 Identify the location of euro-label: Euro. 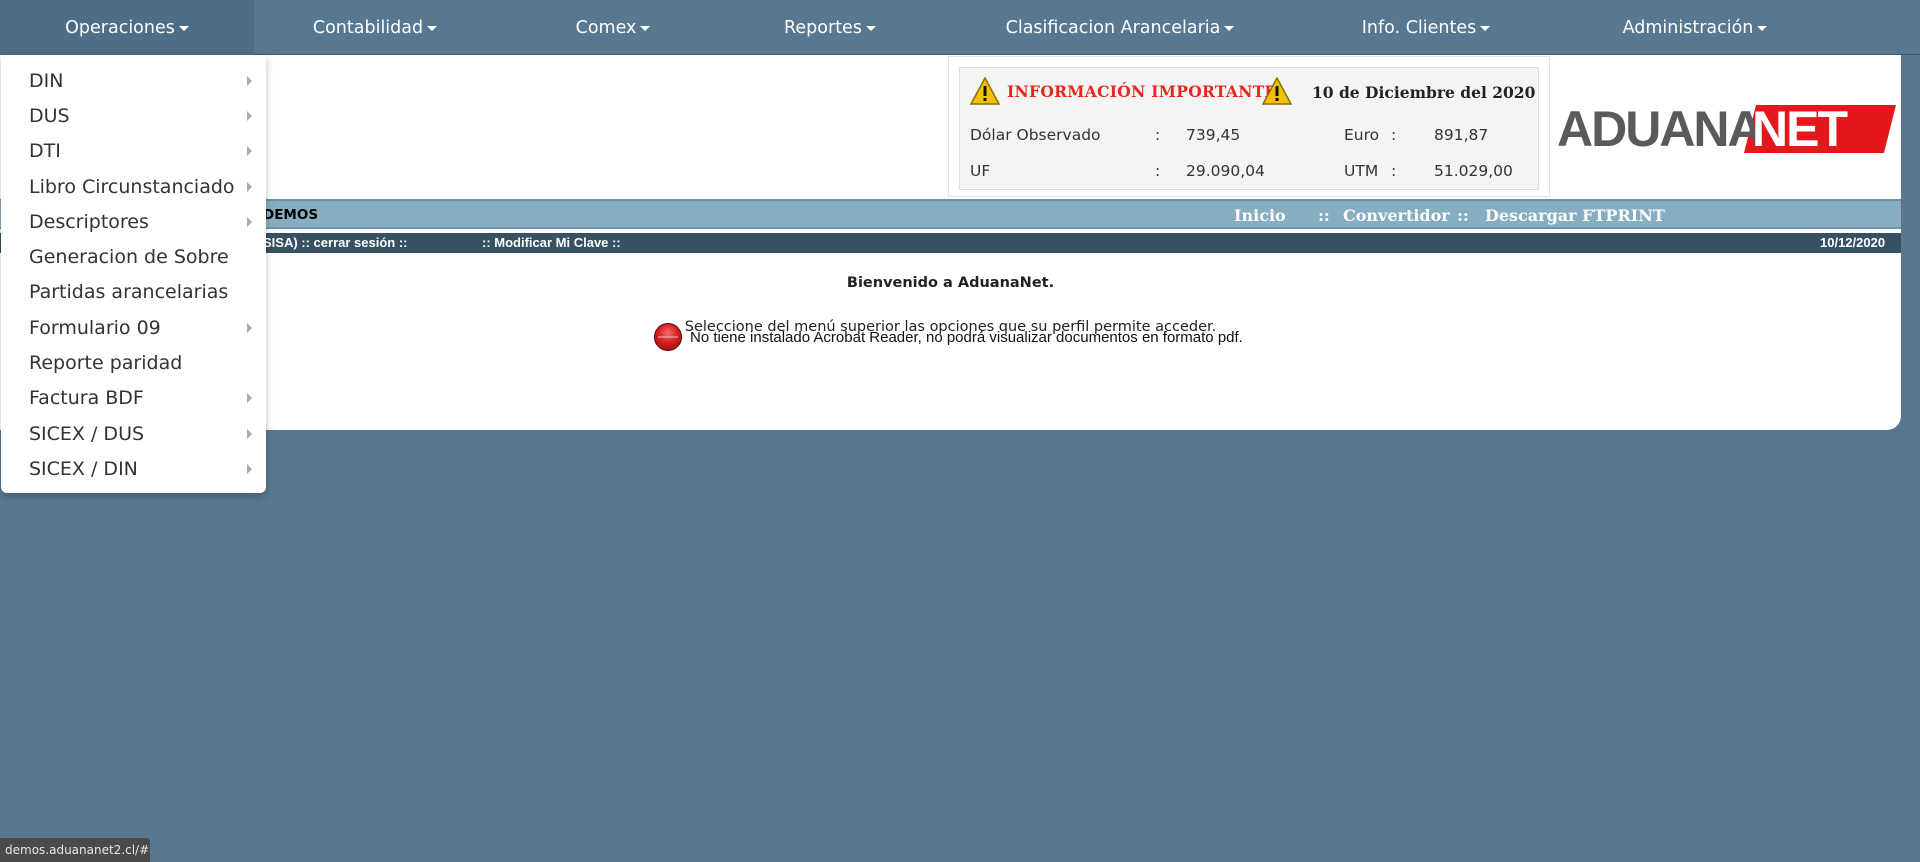
(1362, 135).